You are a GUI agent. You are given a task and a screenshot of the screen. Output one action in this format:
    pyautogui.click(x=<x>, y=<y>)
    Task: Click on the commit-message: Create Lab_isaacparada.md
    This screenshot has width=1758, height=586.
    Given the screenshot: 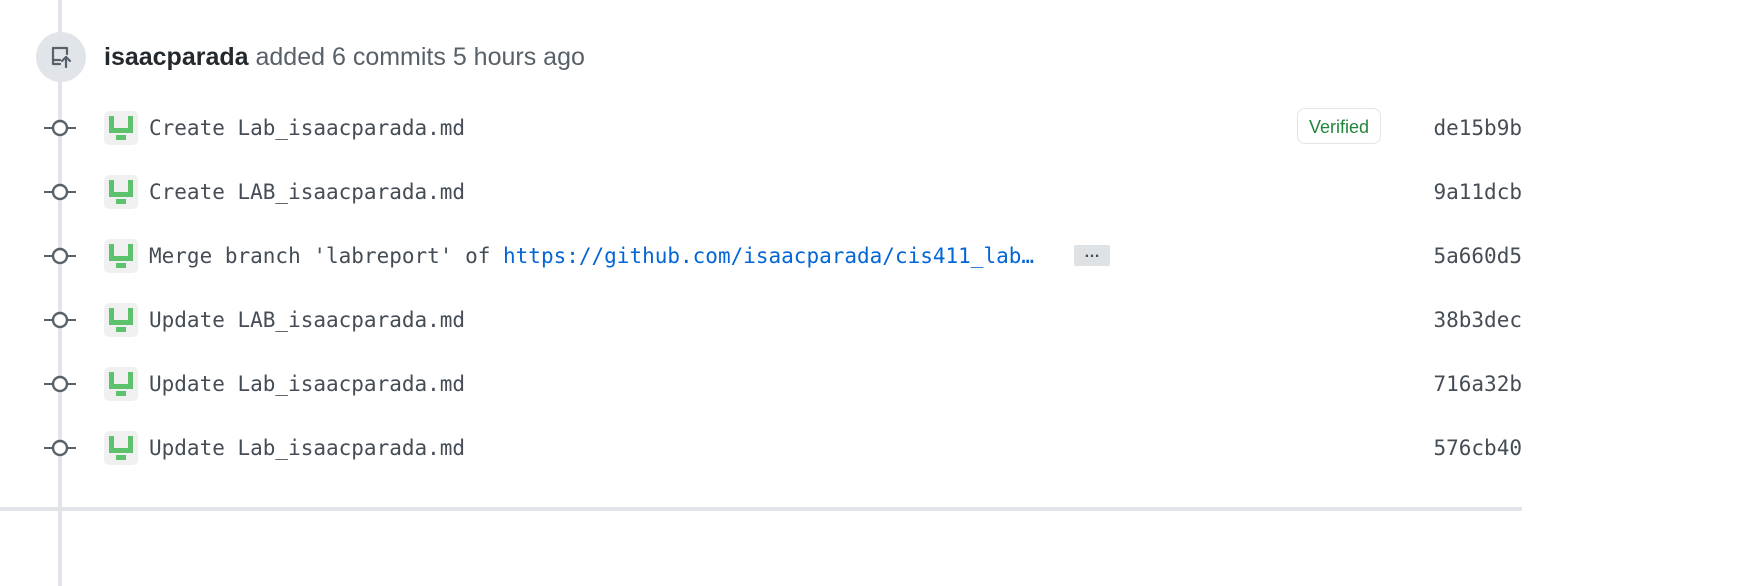 What is the action you would take?
    pyautogui.click(x=307, y=128)
    